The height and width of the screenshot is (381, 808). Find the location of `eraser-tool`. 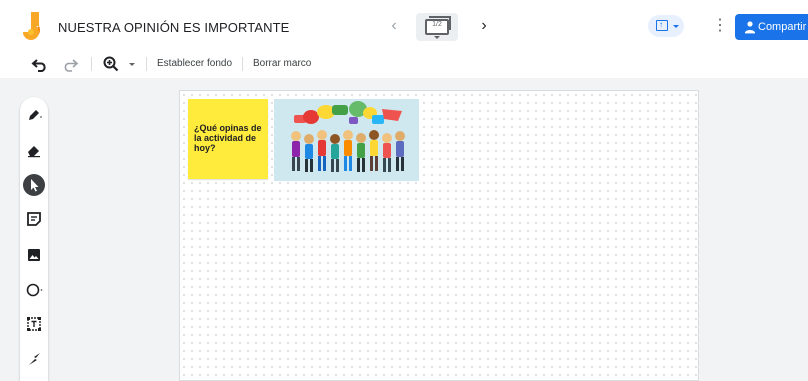

eraser-tool is located at coordinates (34, 150).